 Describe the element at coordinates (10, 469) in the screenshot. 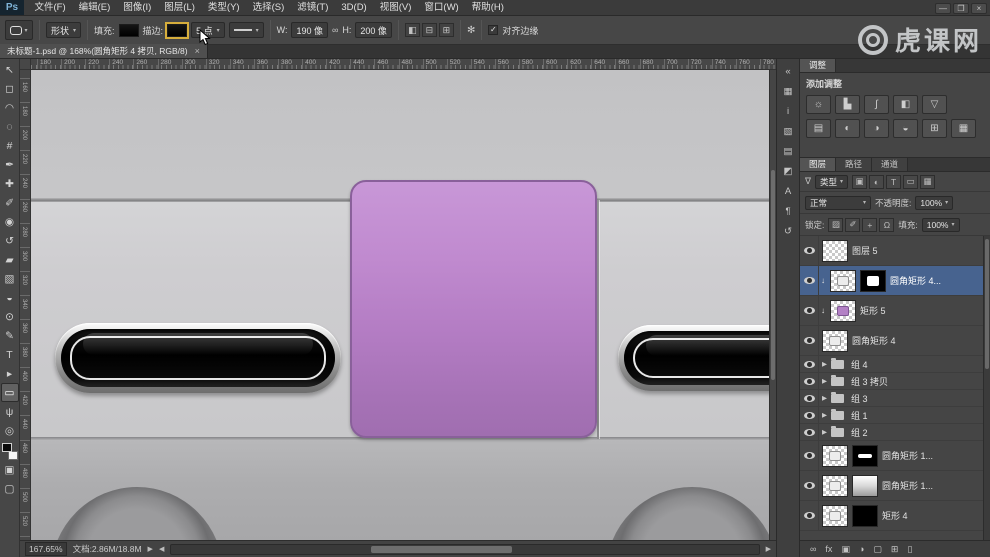

I see `quick-mask-icon: ▣` at that location.